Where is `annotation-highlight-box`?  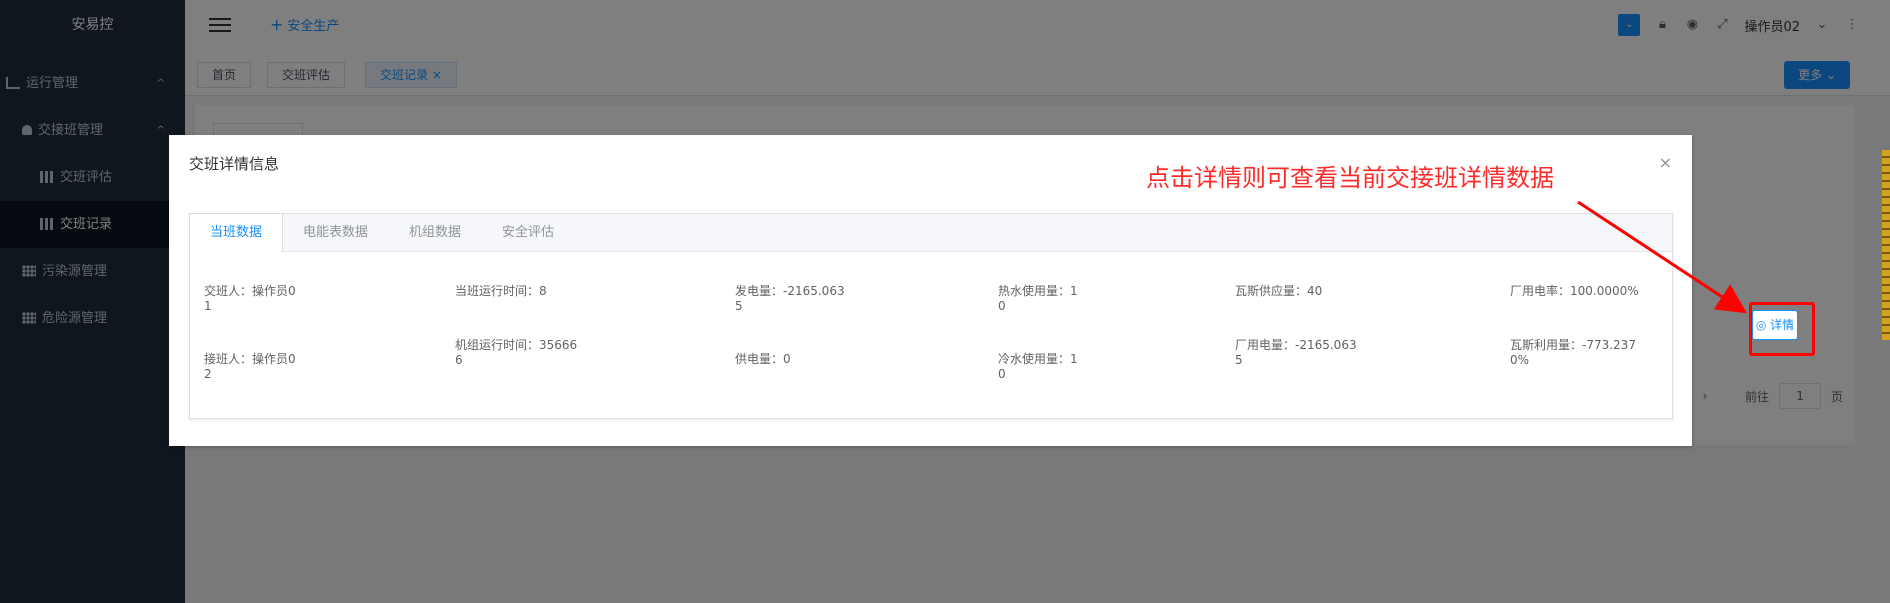
annotation-highlight-box is located at coordinates (1782, 329).